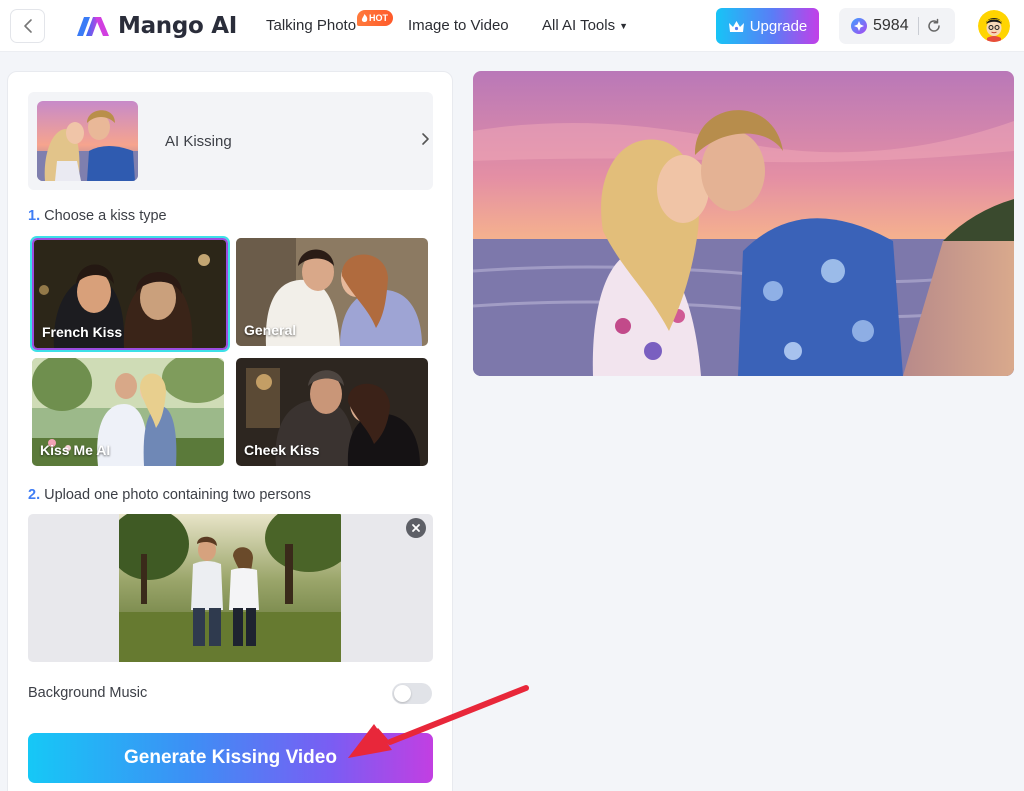 This screenshot has width=1024, height=791. What do you see at coordinates (918, 26) in the screenshot?
I see `credits-divider` at bounding box center [918, 26].